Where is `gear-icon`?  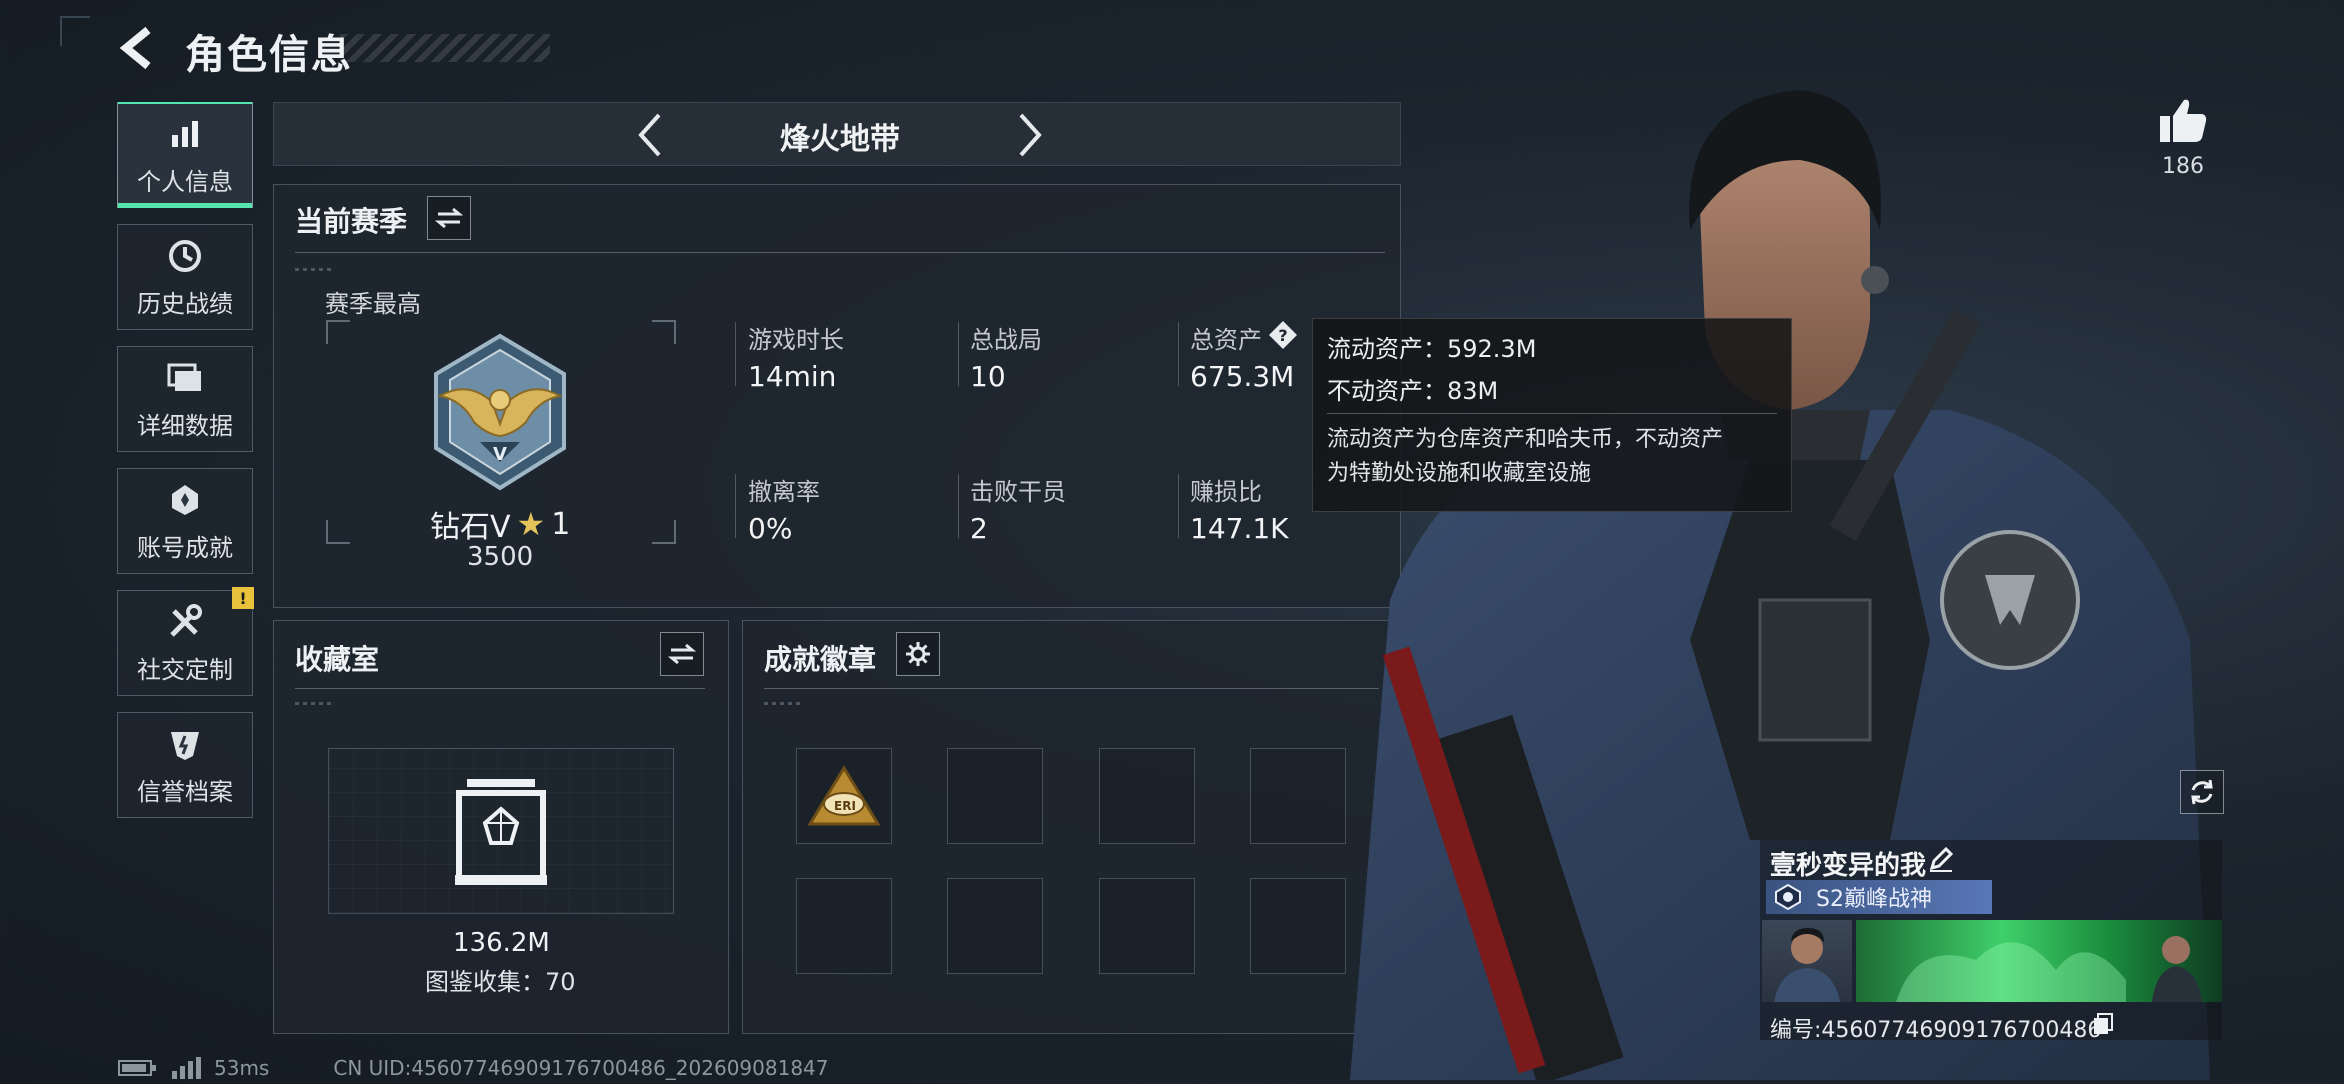 gear-icon is located at coordinates (918, 654).